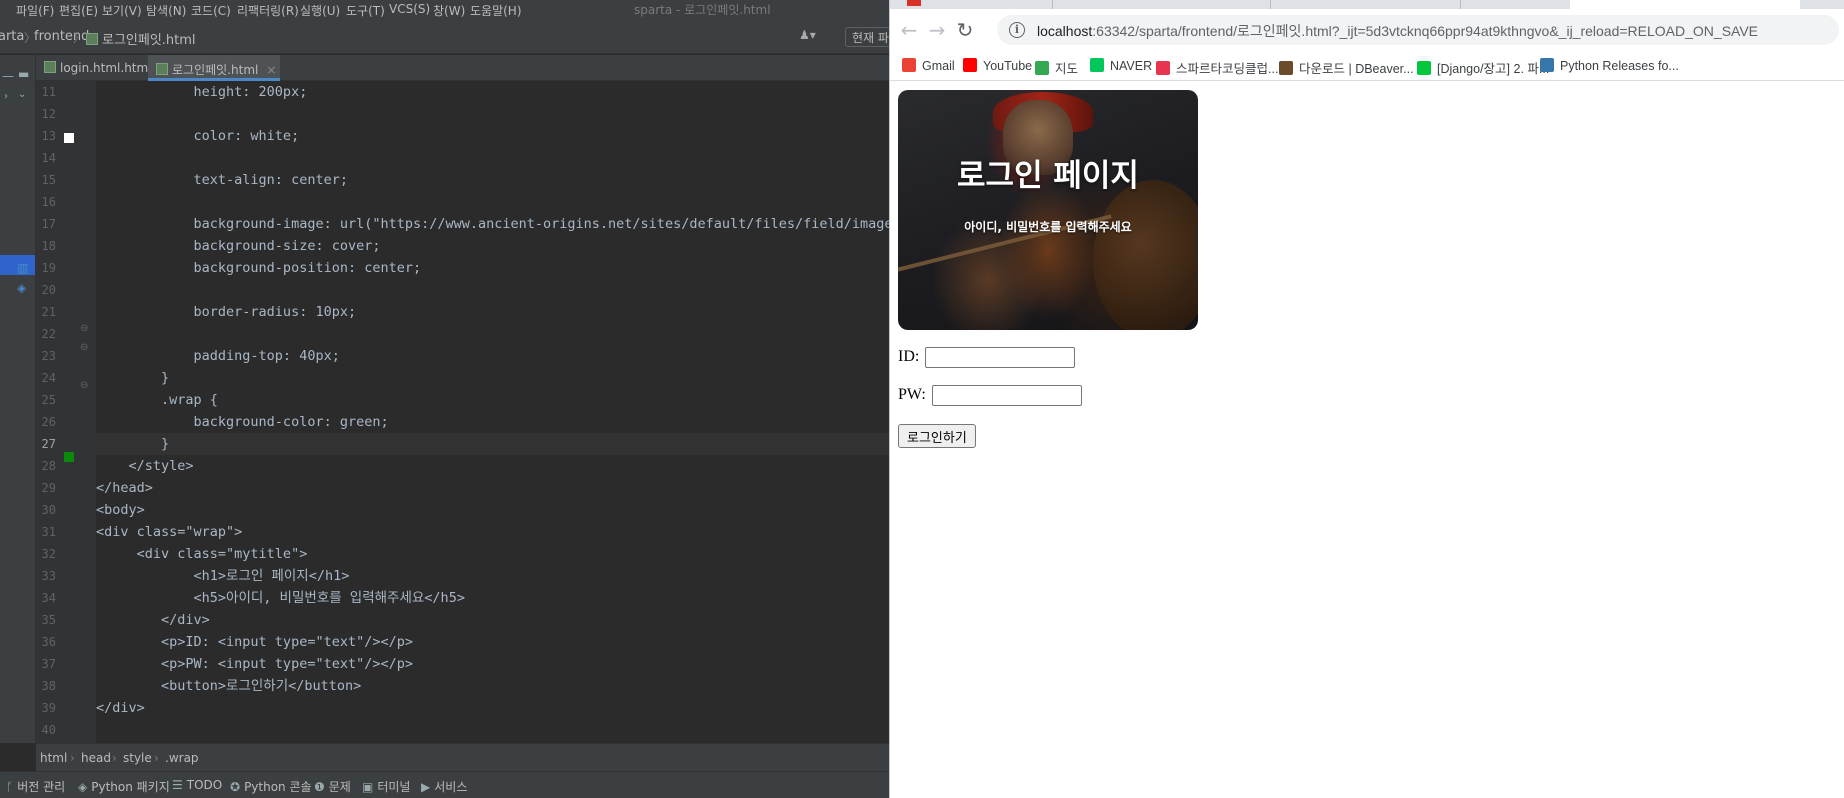 The image size is (1844, 798). Describe the element at coordinates (492, 576) in the screenshot. I see `code-line: <h1>로그인 페이지</h1>` at that location.